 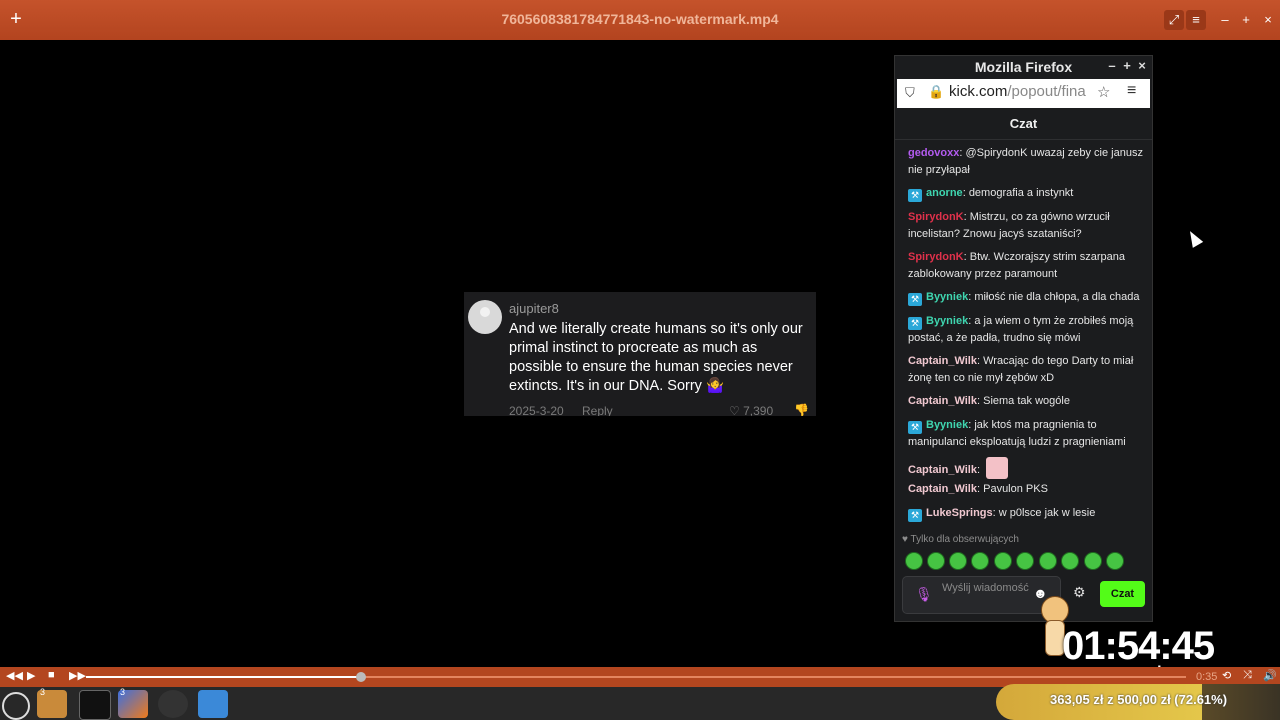 What do you see at coordinates (173, 704) in the screenshot?
I see `obs-icon` at bounding box center [173, 704].